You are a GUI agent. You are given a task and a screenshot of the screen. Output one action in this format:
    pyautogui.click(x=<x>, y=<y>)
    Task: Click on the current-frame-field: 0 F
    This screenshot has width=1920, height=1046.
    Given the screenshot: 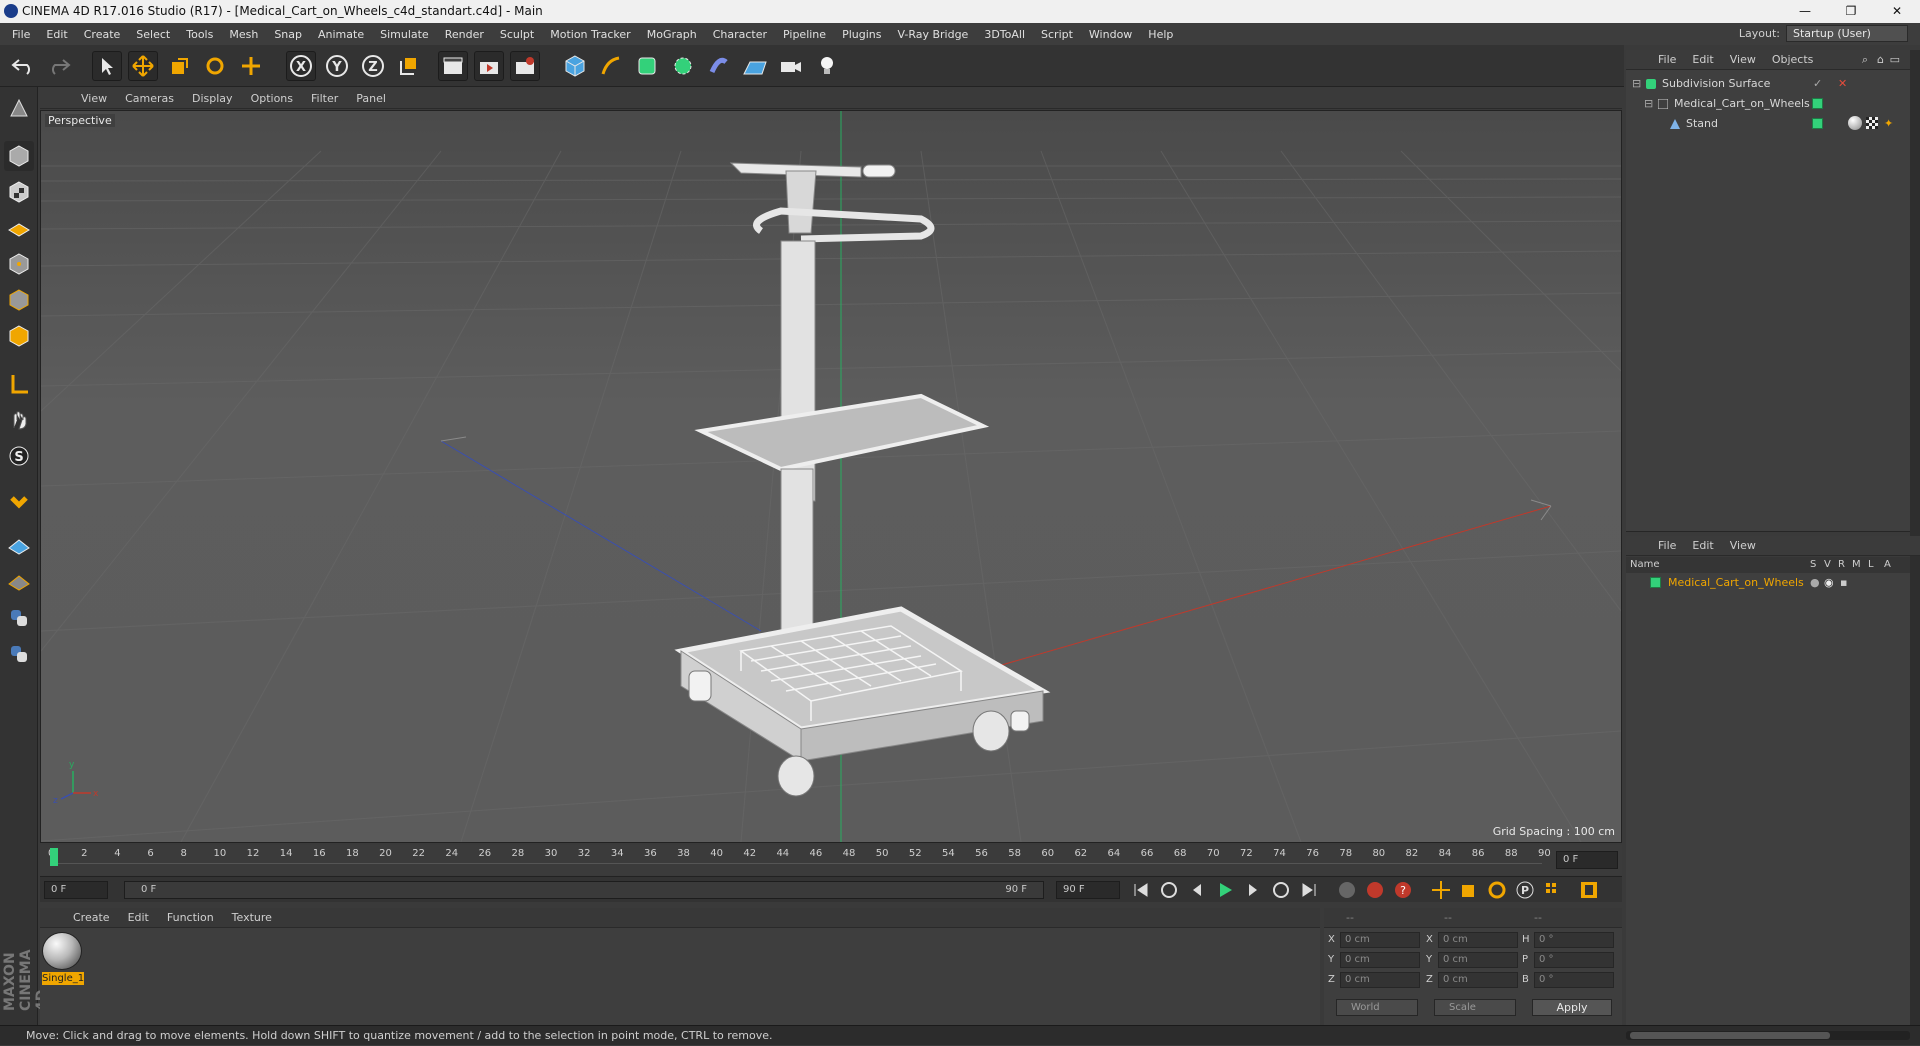 What is the action you would take?
    pyautogui.click(x=76, y=890)
    